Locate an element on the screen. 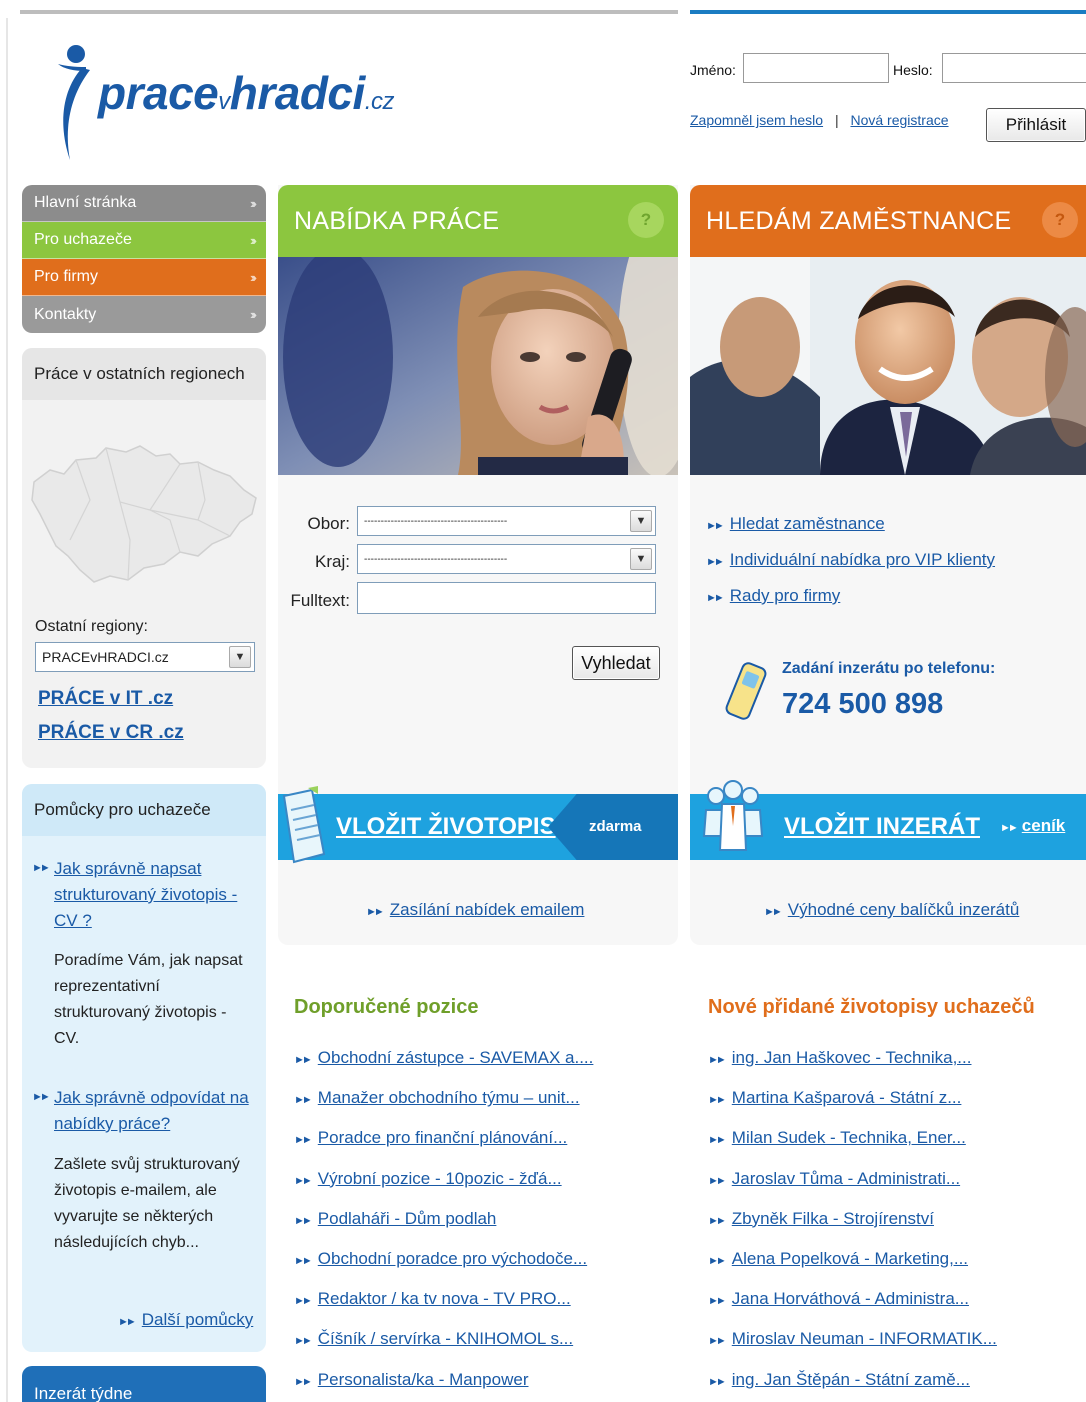 The height and width of the screenshot is (1402, 1086). list-item: ►► Zbyněk Filka - Strojírenství is located at coordinates (821, 1219).